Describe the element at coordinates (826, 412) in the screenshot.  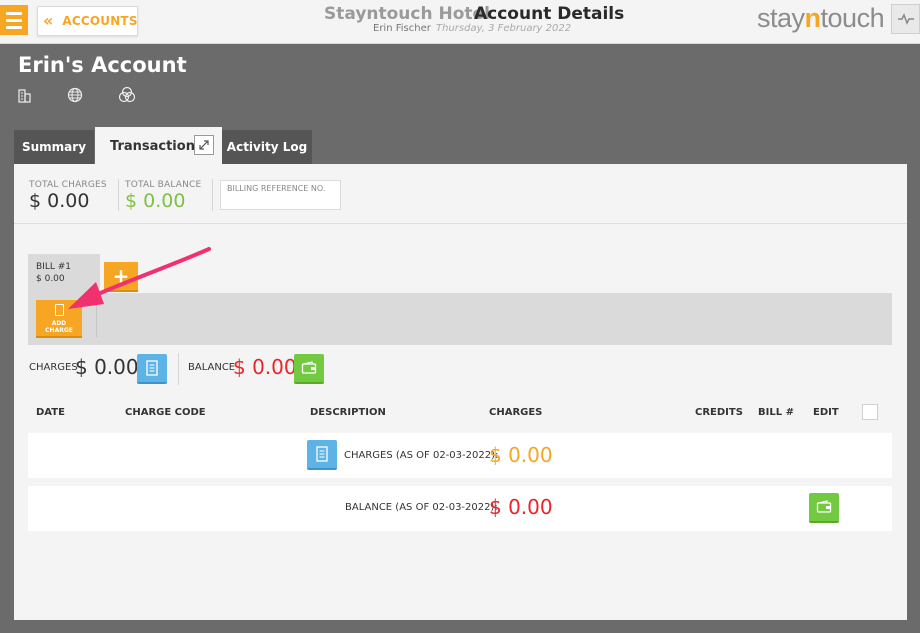
I see `column-header-edit: EDIT` at that location.